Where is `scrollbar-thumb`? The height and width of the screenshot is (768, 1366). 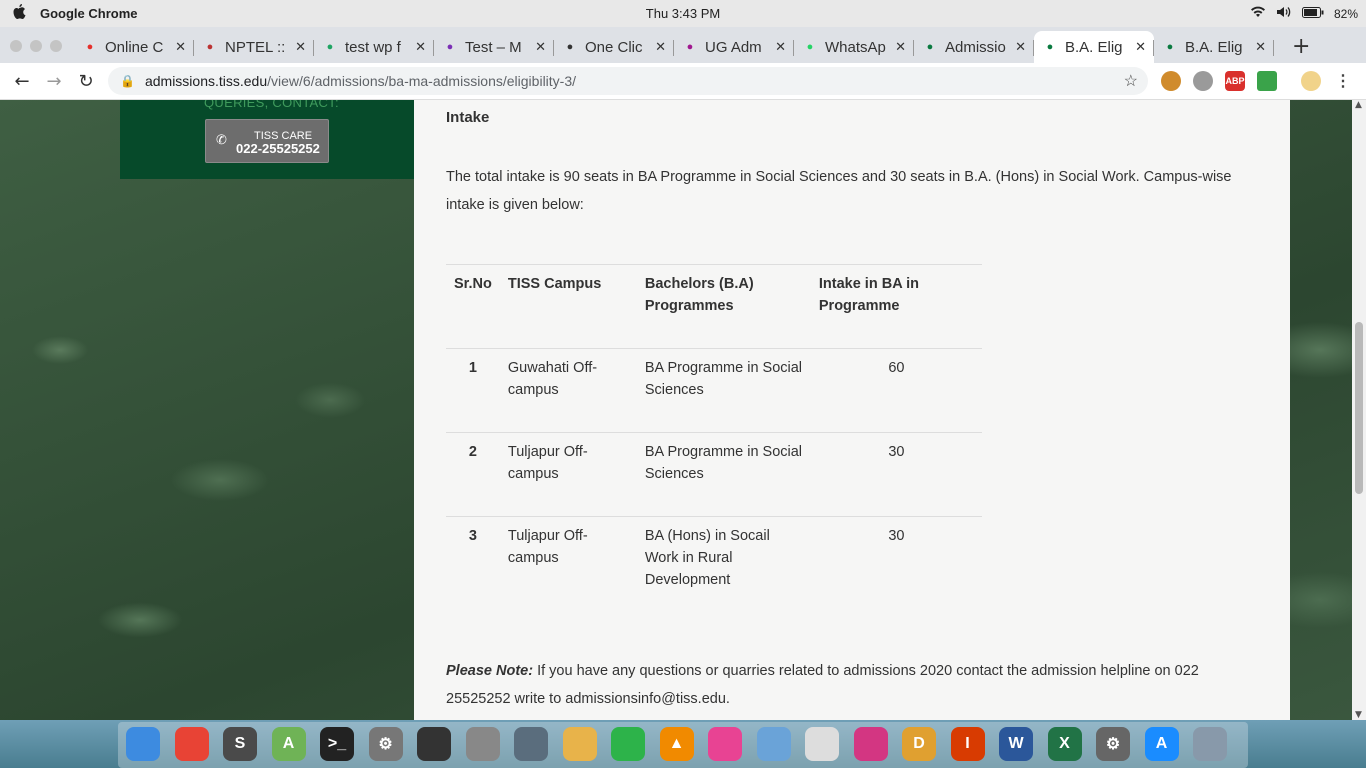 scrollbar-thumb is located at coordinates (1359, 408).